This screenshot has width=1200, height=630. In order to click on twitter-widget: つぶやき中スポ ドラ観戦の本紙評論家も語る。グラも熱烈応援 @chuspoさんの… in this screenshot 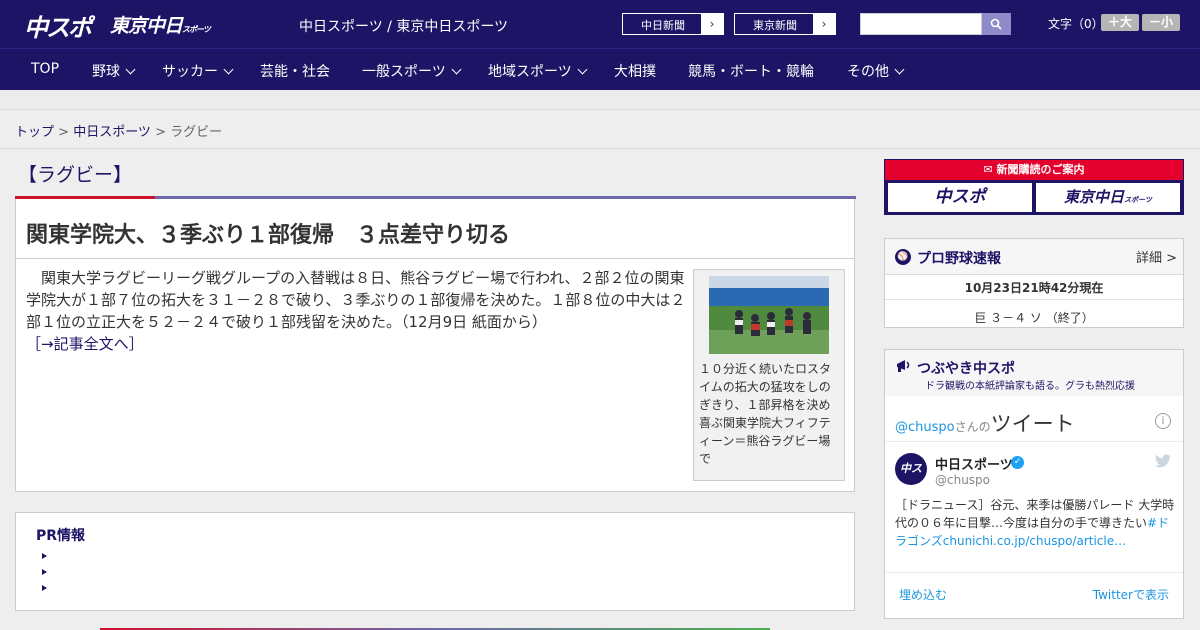, I will do `click(1034, 484)`.